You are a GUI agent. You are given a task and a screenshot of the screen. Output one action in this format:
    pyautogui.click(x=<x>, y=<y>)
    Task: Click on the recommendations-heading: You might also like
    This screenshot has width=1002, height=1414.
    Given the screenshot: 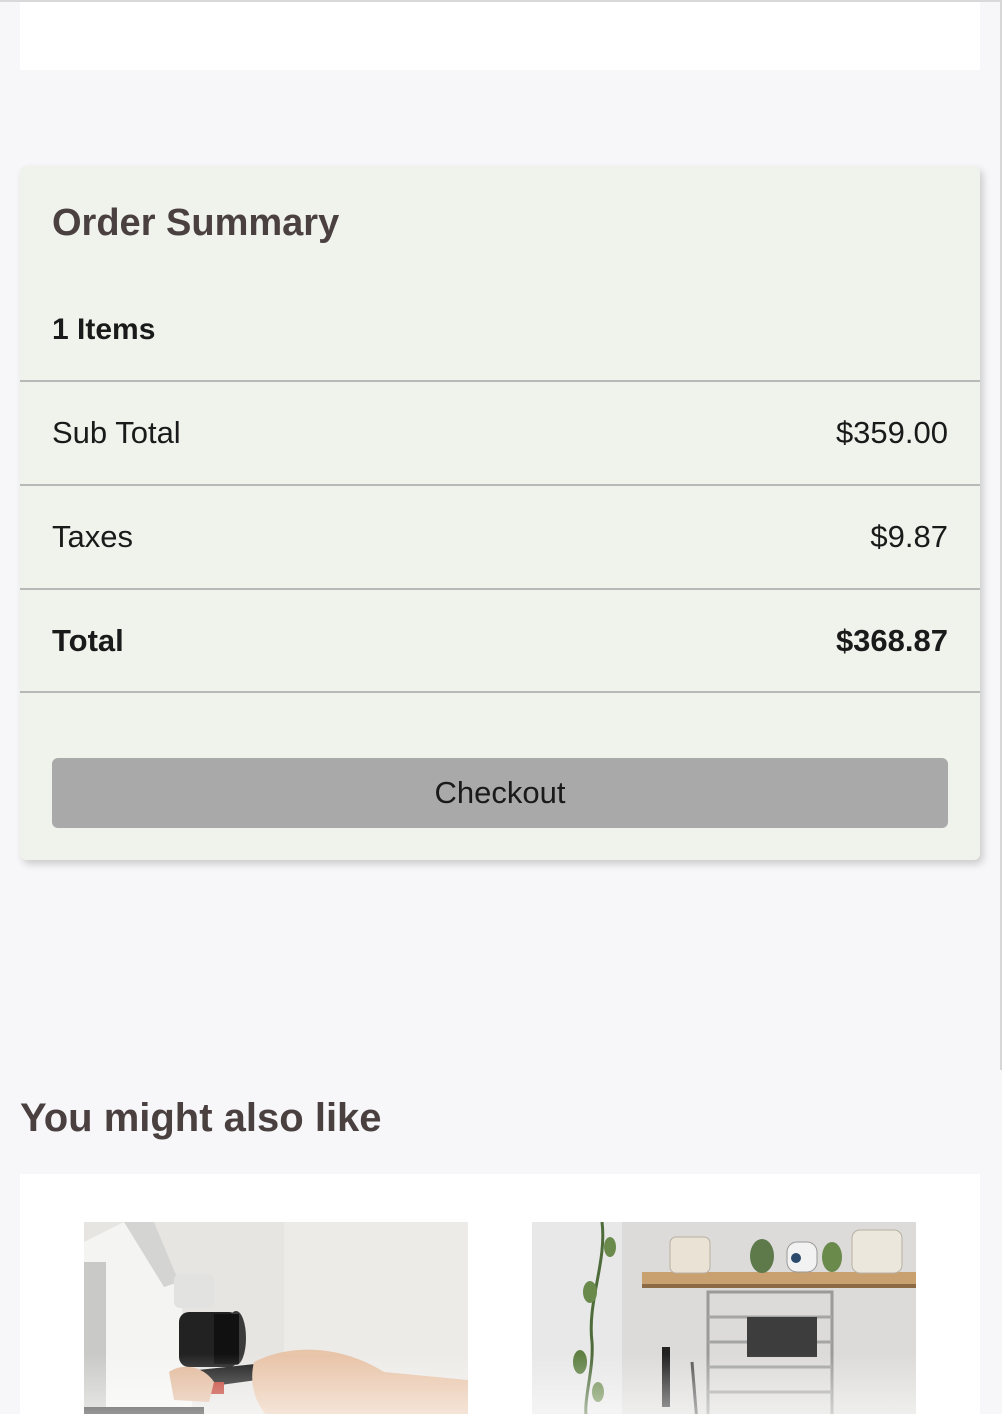 What is the action you would take?
    pyautogui.click(x=201, y=1118)
    